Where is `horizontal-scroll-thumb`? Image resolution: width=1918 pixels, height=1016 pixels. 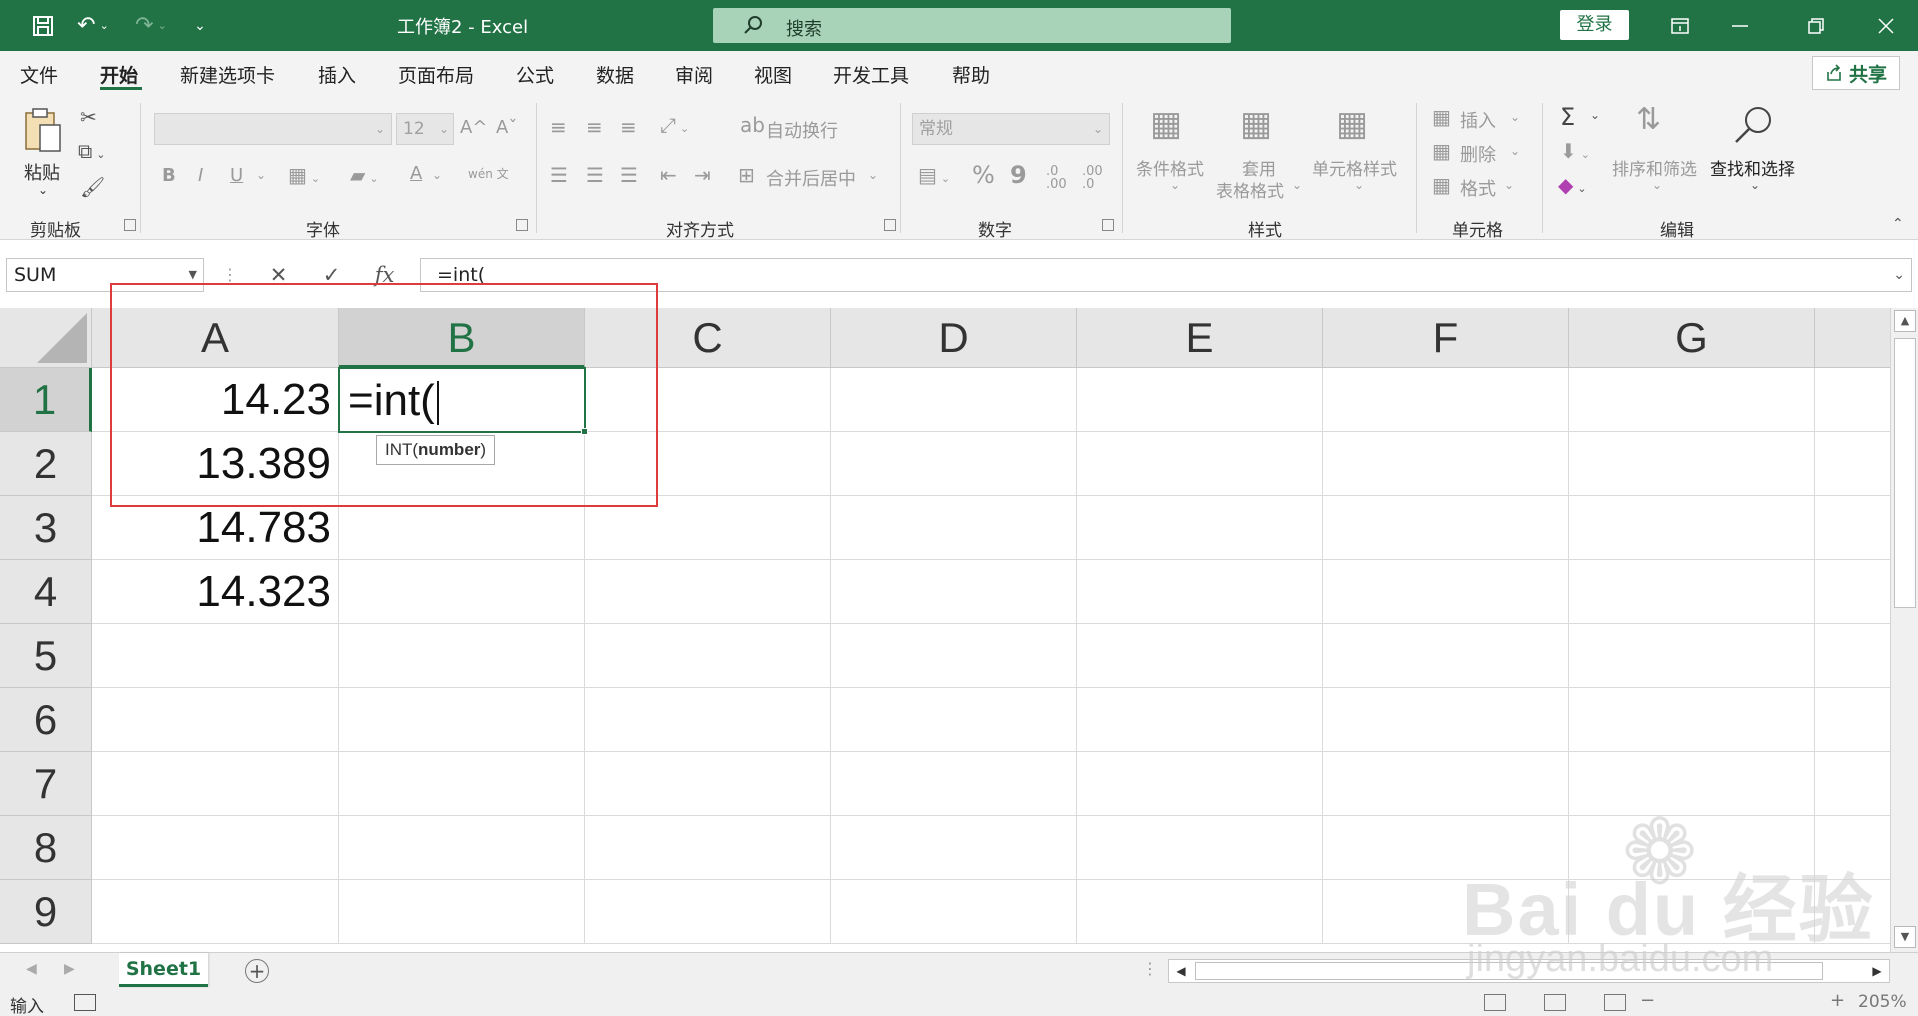 horizontal-scroll-thumb is located at coordinates (1509, 971).